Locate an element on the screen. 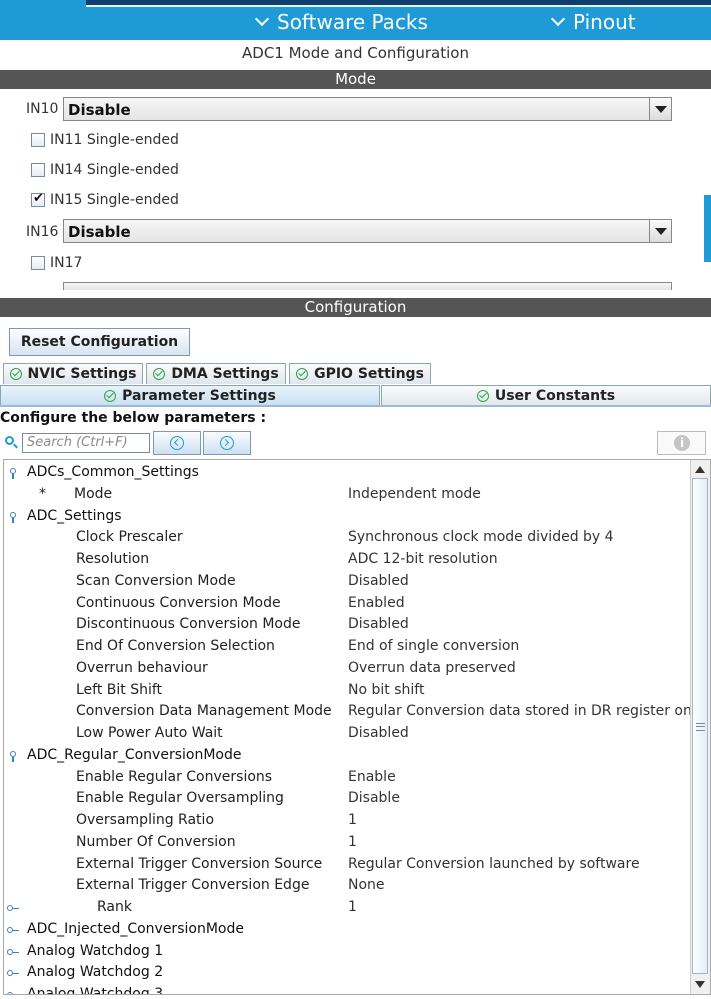 This screenshot has width=711, height=999. tree-group: Analog Watchdog 1 is located at coordinates (346, 951).